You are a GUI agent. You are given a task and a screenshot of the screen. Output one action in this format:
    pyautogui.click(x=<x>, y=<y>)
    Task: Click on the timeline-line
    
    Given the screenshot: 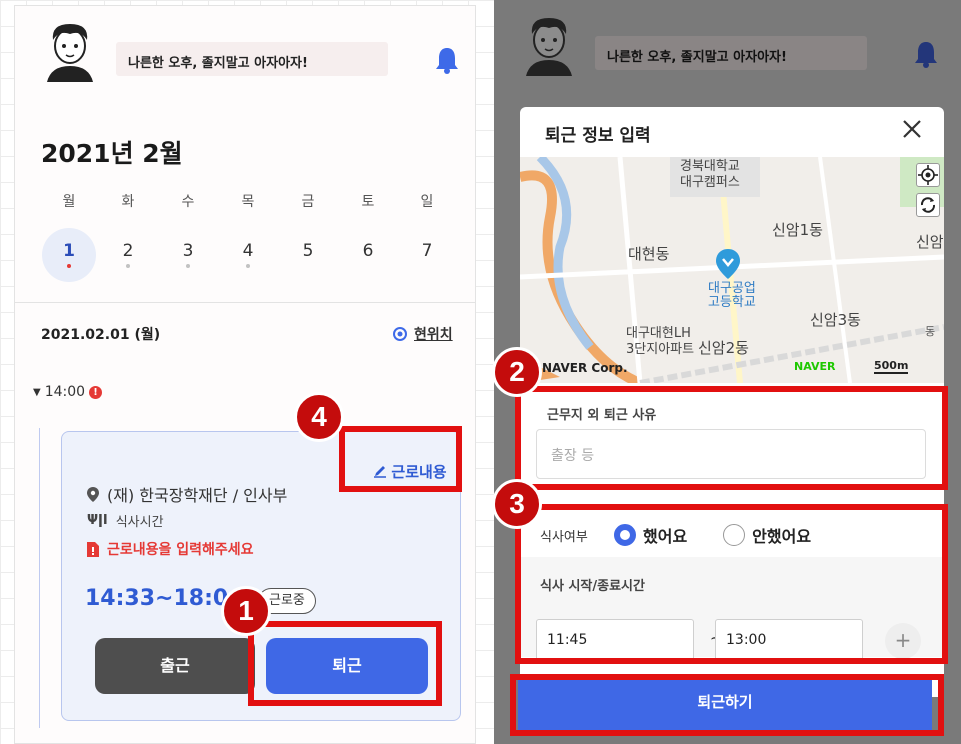 What is the action you would take?
    pyautogui.click(x=39, y=578)
    